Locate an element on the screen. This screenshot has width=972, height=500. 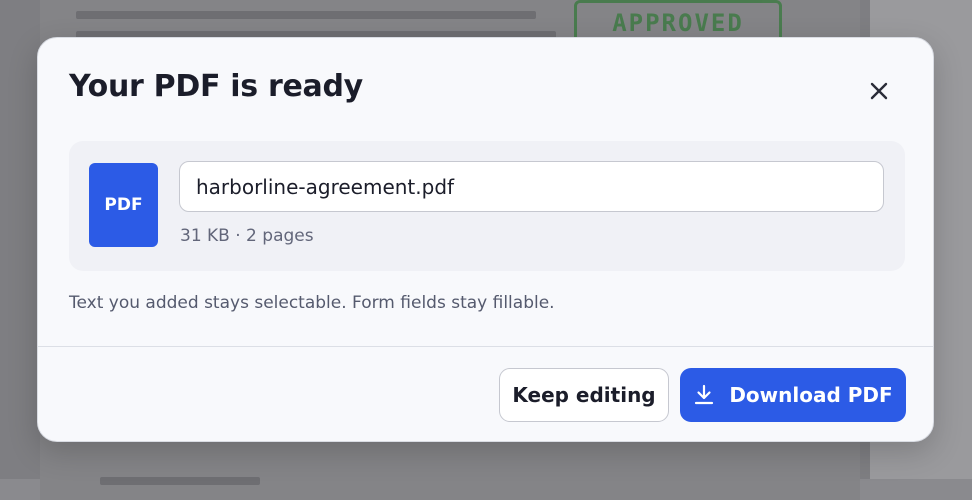
pdf-file-icon: PDF is located at coordinates (123, 205).